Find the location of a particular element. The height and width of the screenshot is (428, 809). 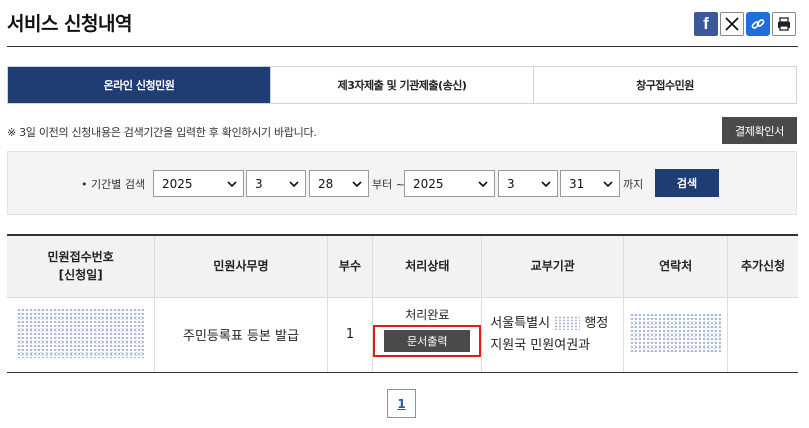

from-day-value: 28 is located at coordinates (326, 183).